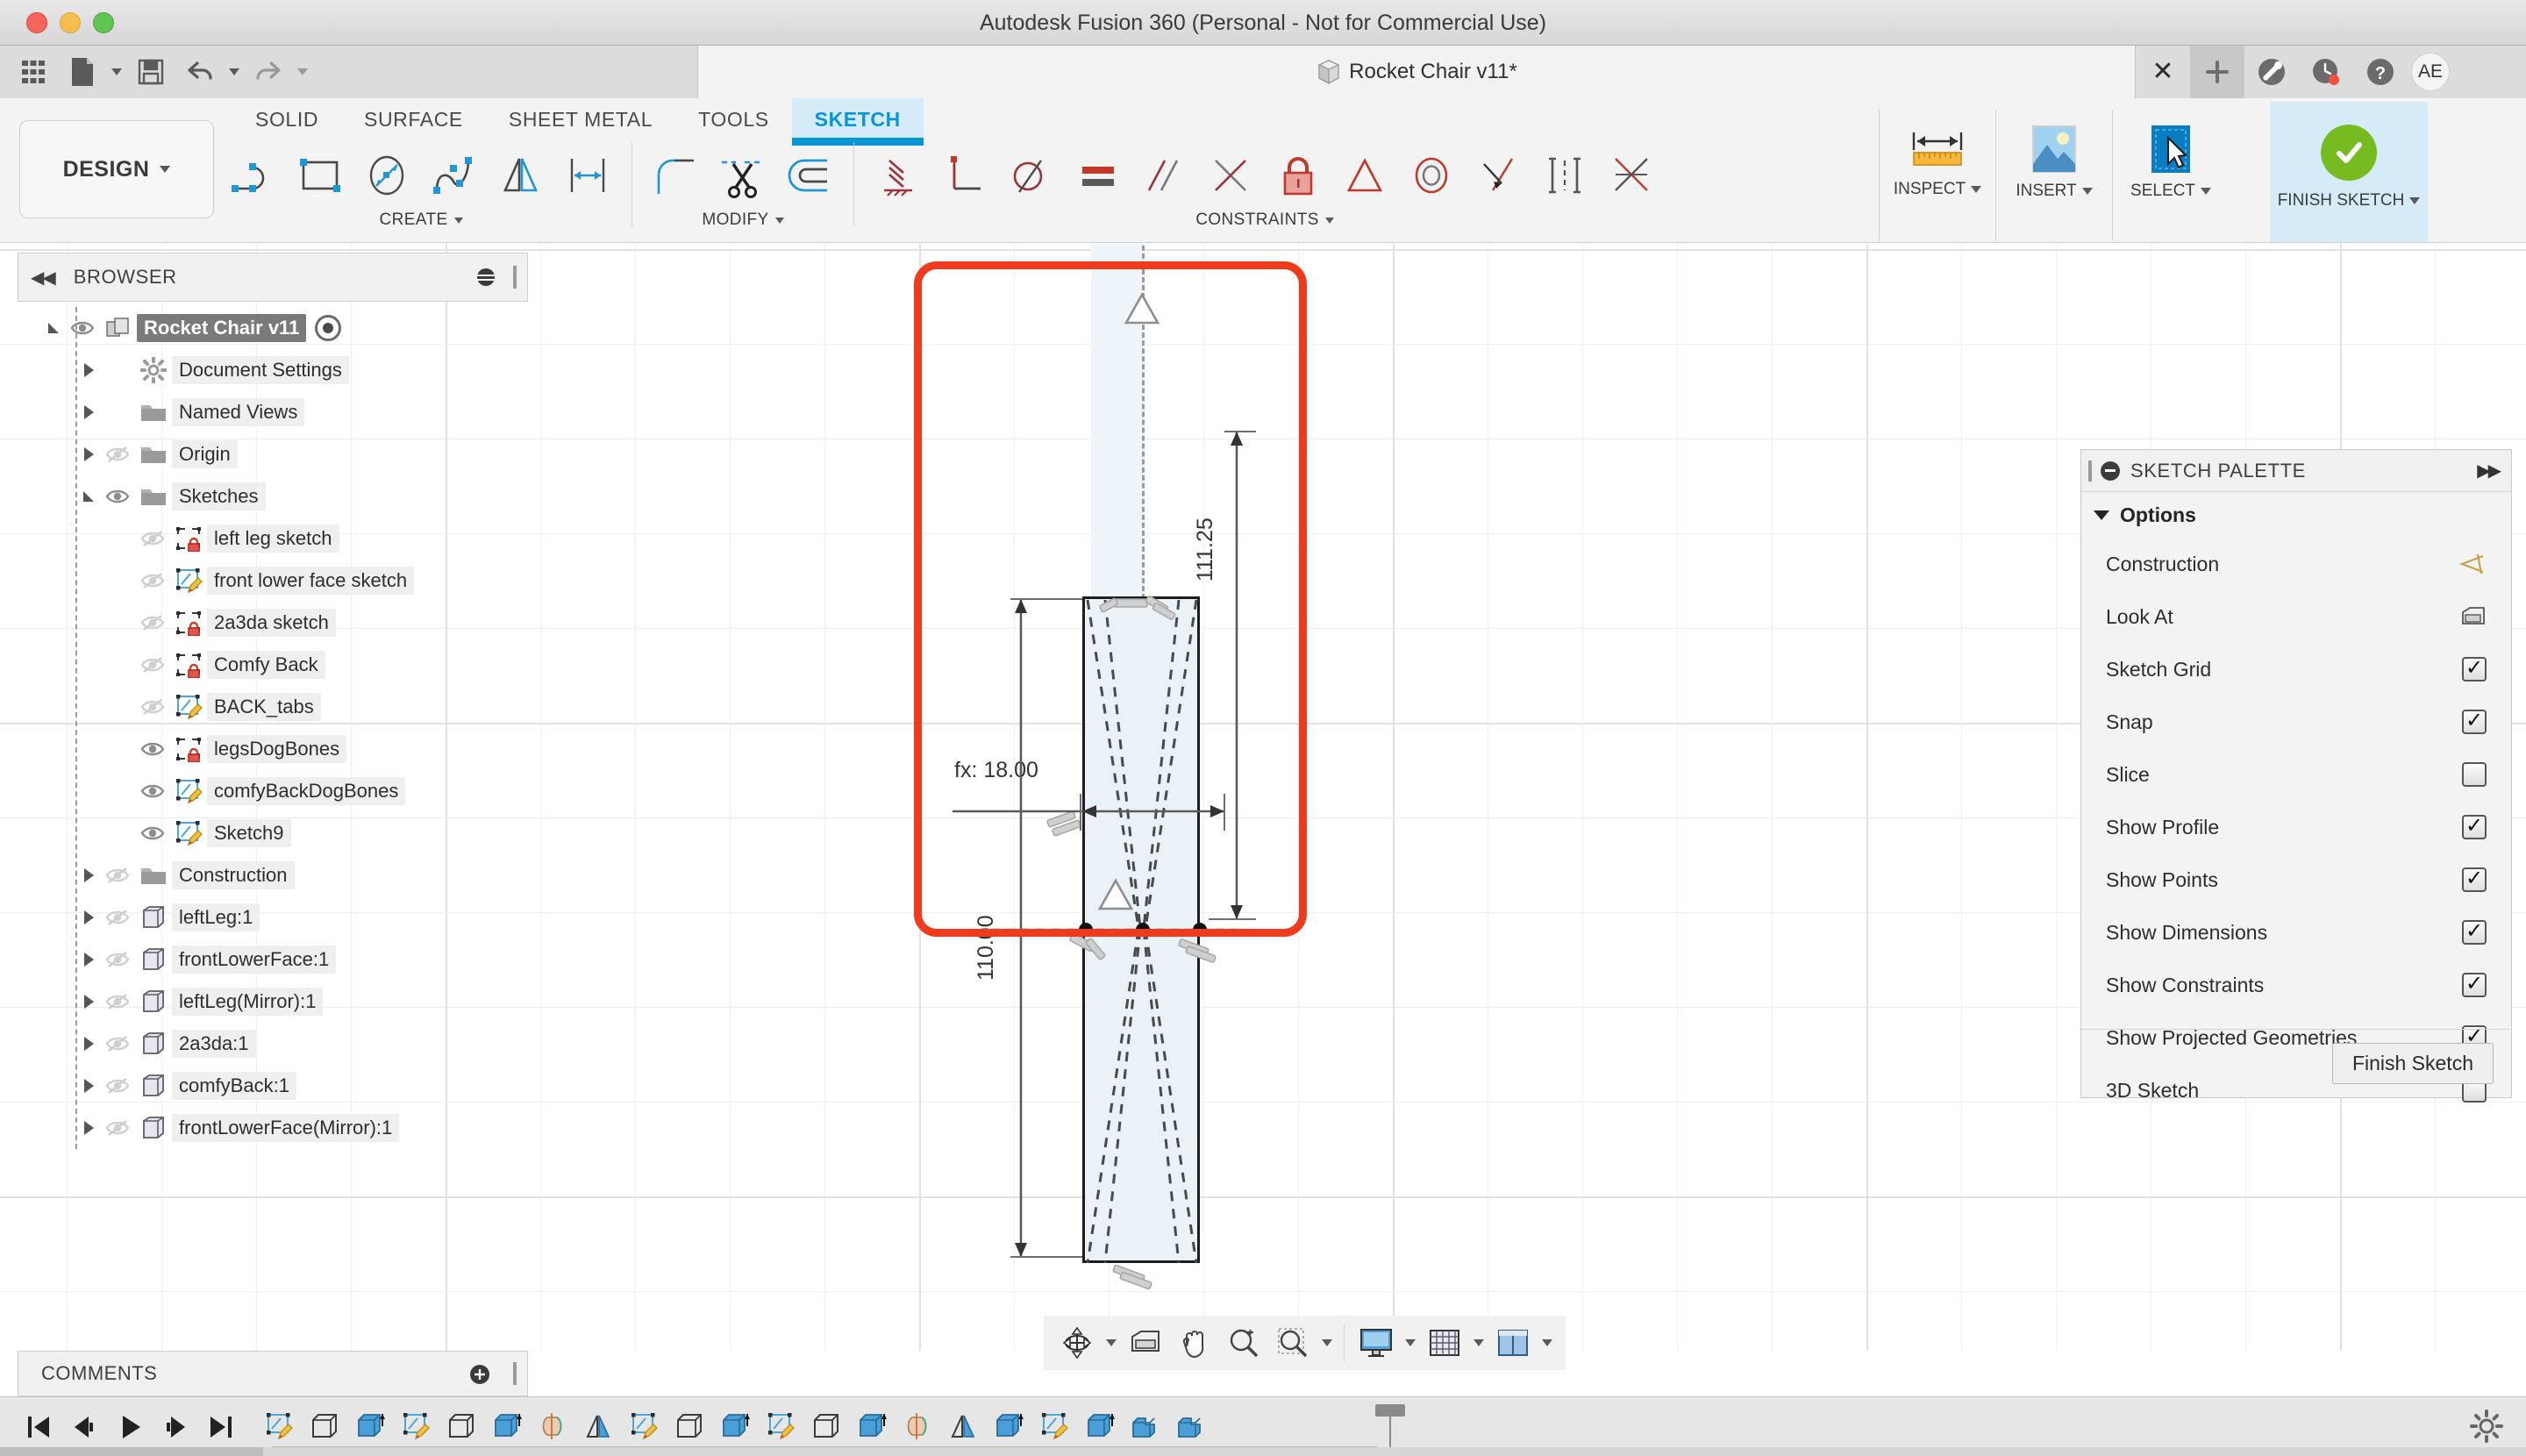 The image size is (2526, 1456). I want to click on zoom-window-icon, so click(1292, 1342).